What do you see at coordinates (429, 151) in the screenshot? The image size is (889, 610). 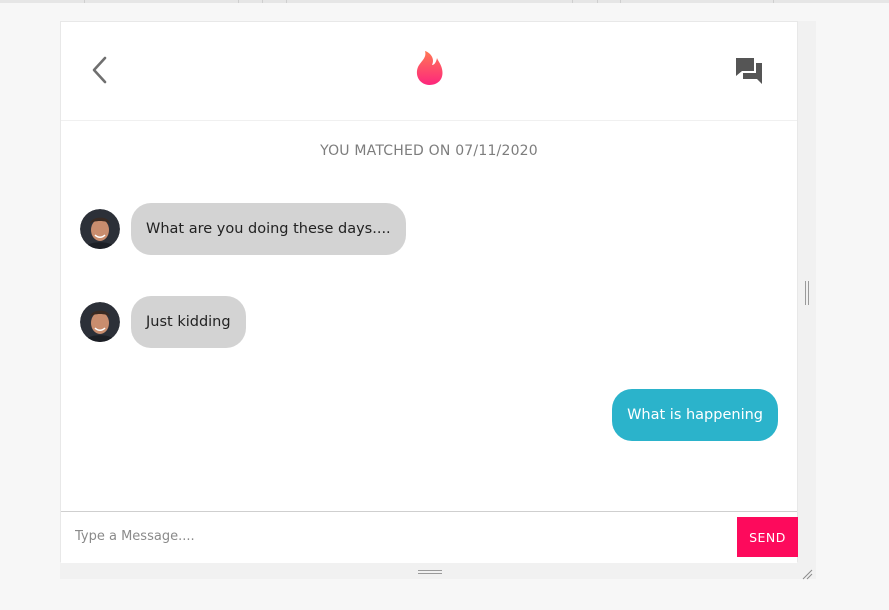 I see `match-date-banner: YOU MATCHED ON 07/11/2020` at bounding box center [429, 151].